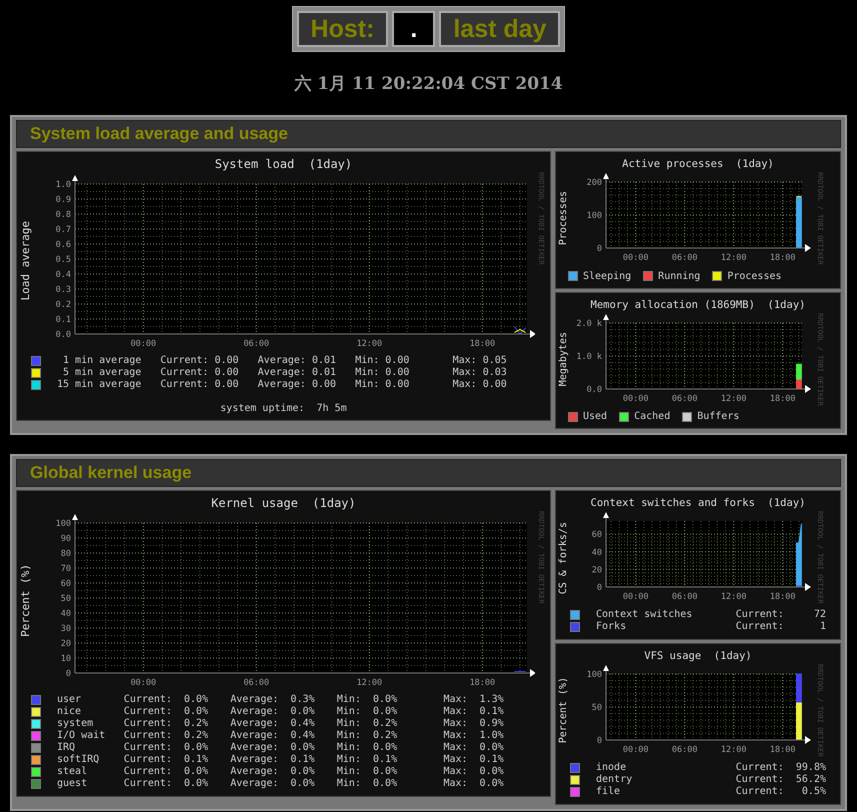 Image resolution: width=857 pixels, height=812 pixels. Describe the element at coordinates (63, 200) in the screenshot. I see `y-tick-label: 0.9` at that location.